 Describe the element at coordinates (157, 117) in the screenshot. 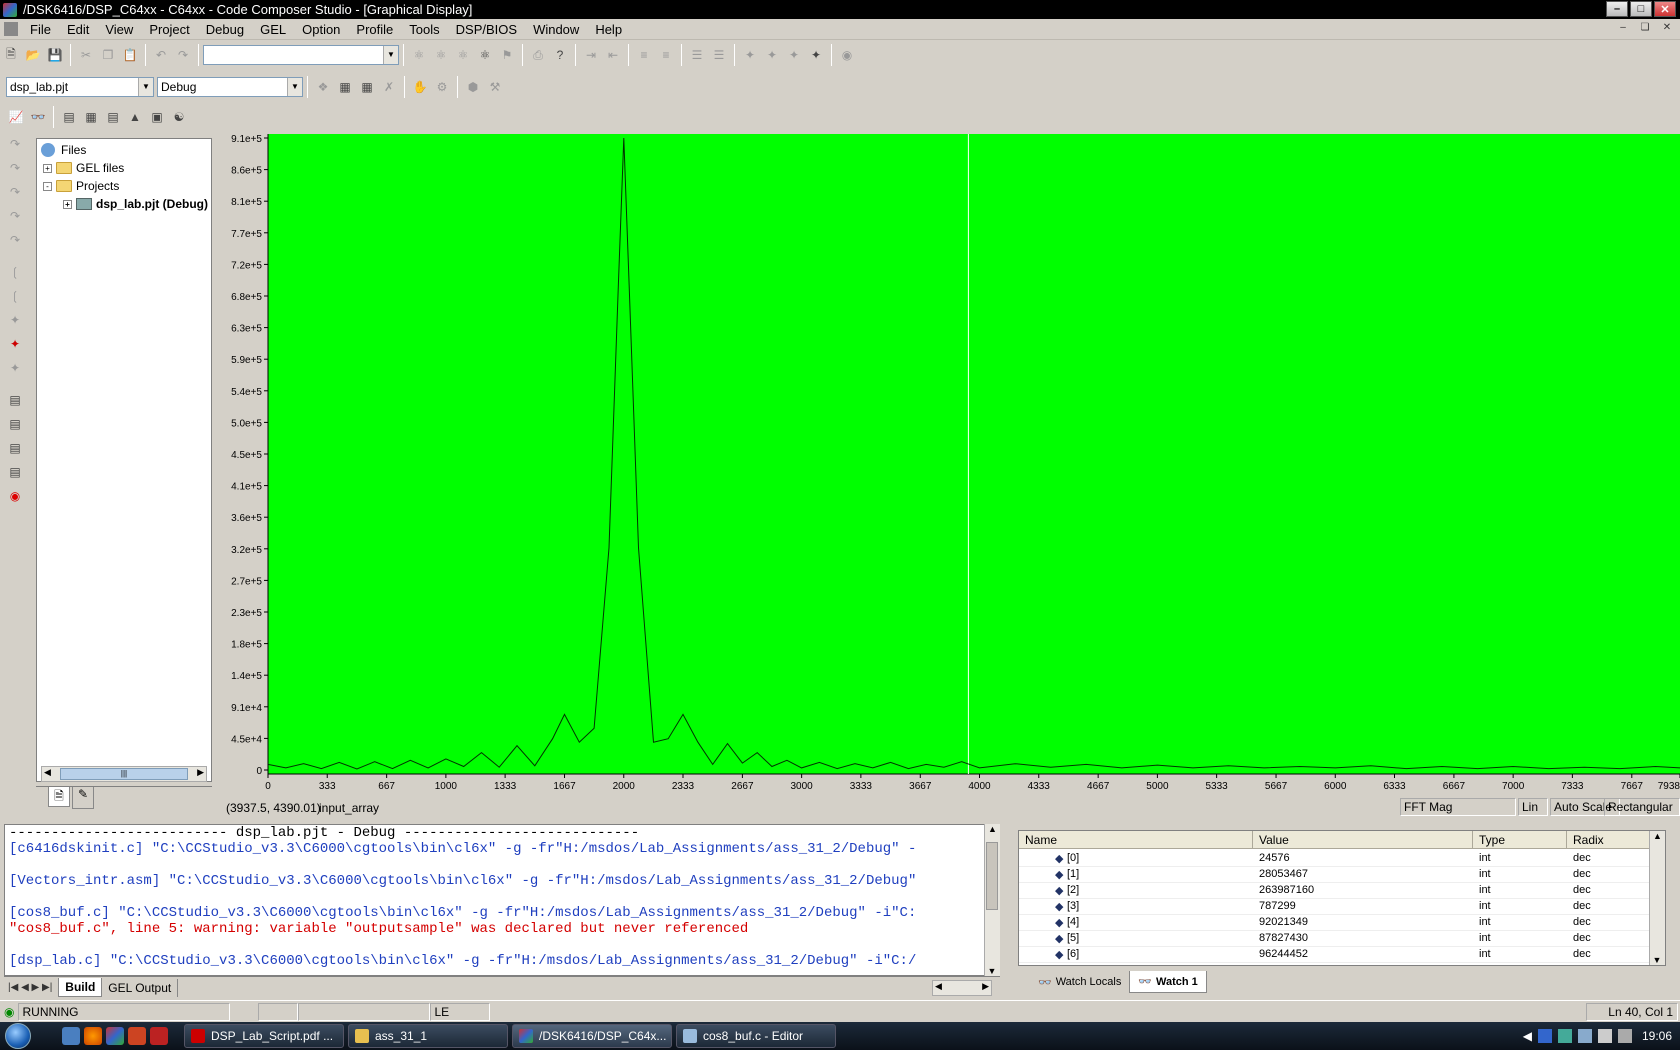

I see `image-view-icon: ▣` at that location.